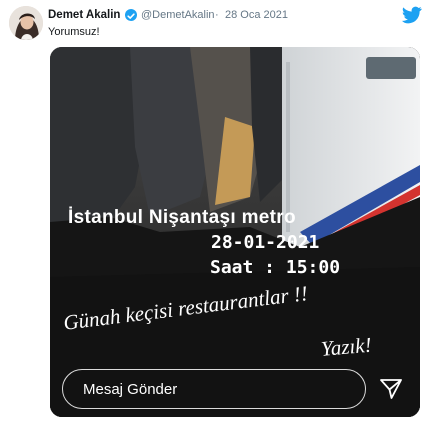  Describe the element at coordinates (74, 32) in the screenshot. I see `tweet-text: Yorumsuz!` at that location.